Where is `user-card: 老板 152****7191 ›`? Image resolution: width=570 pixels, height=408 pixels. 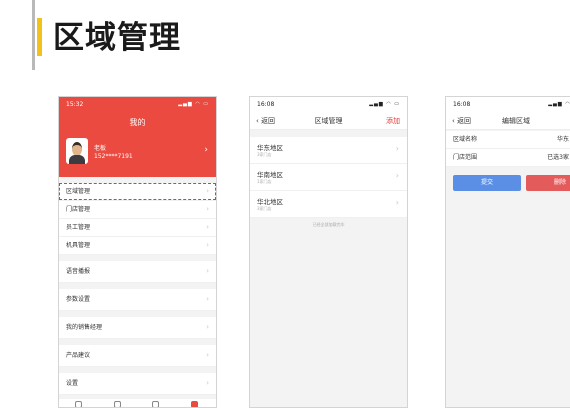
user-card: 老板 152****7191 › is located at coordinates (137, 151).